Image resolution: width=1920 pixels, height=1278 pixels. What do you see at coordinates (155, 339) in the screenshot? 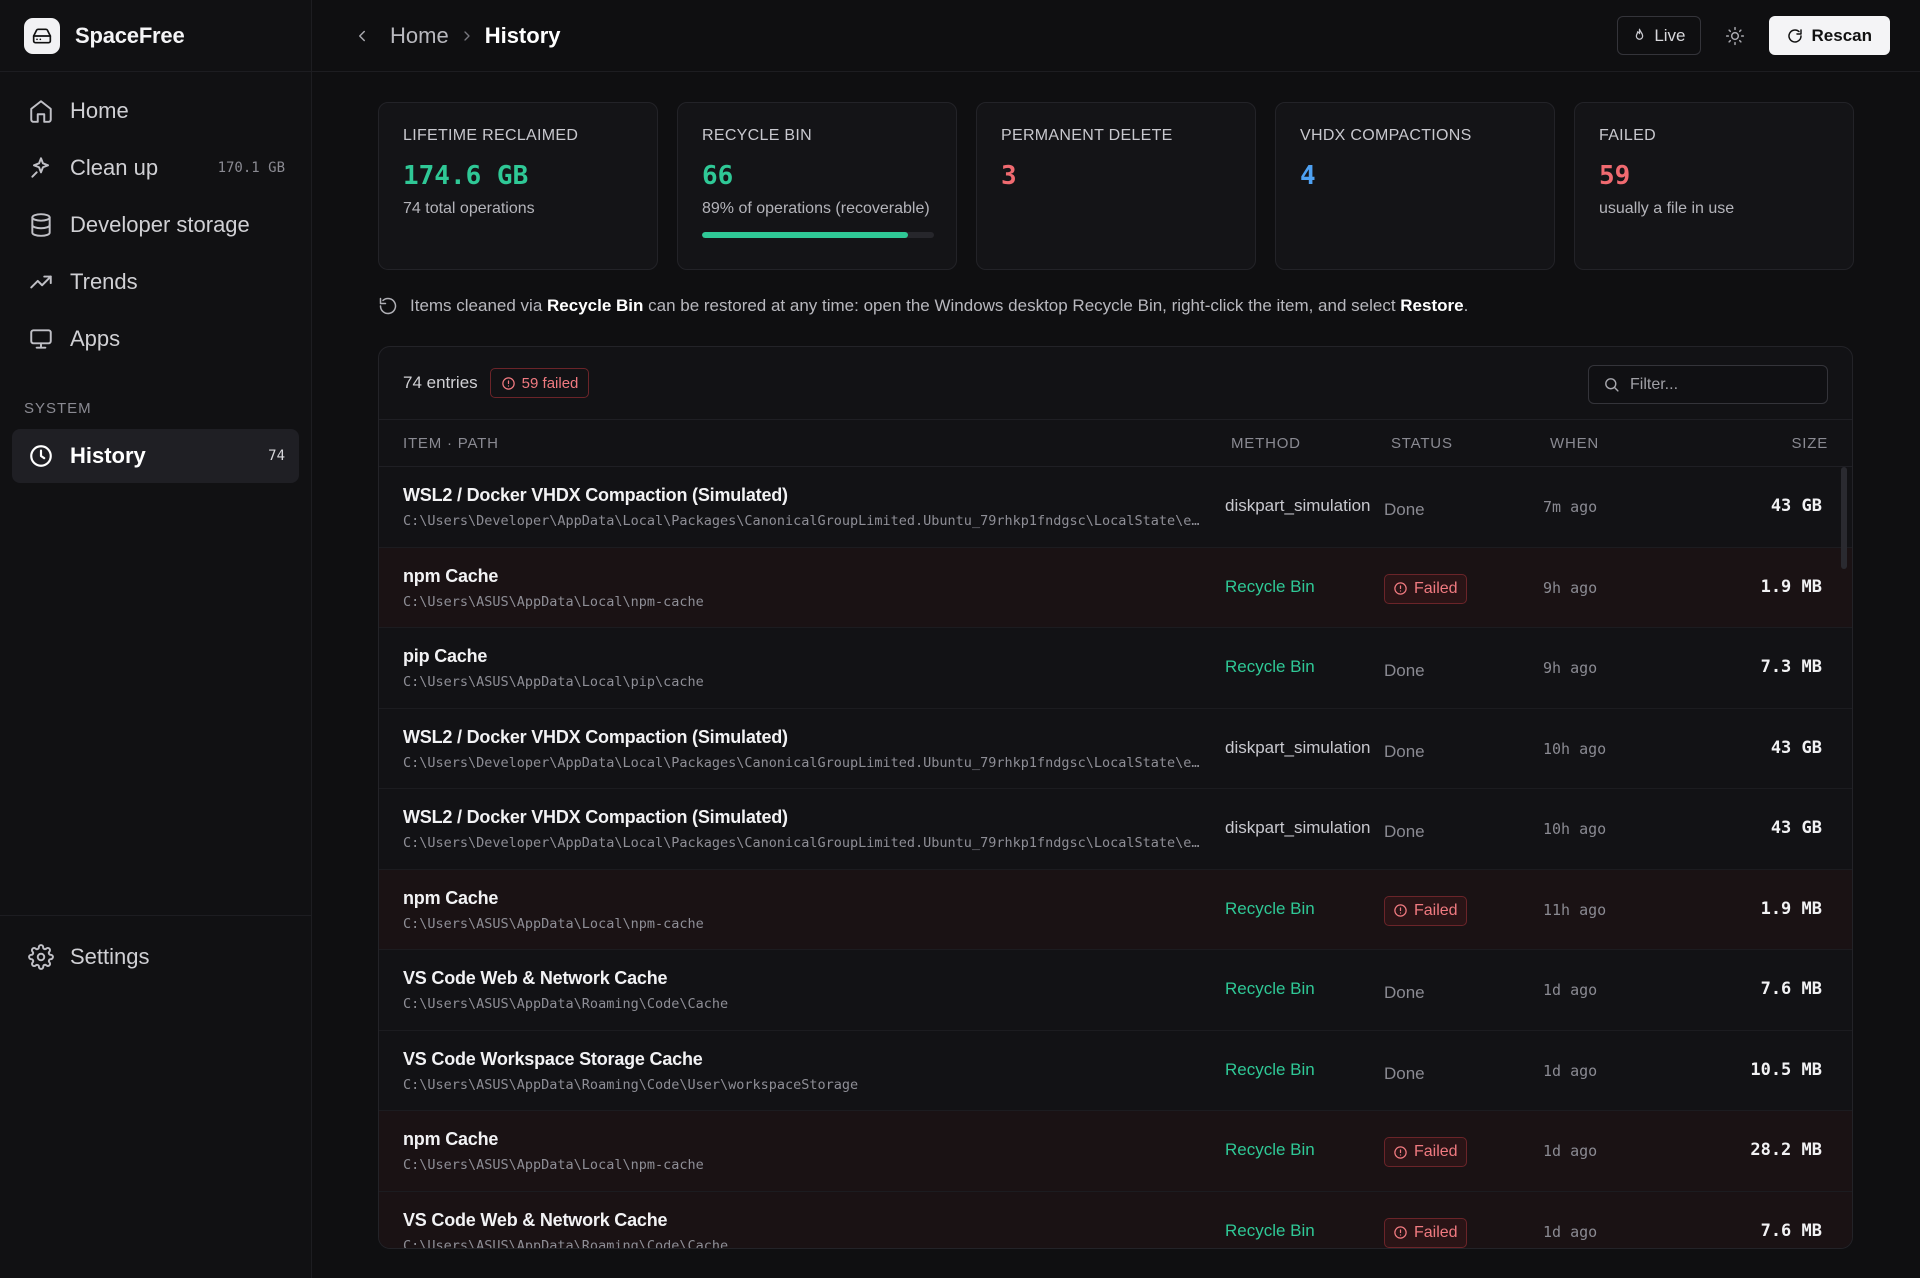
I see `sidebar-item-apps: Apps` at bounding box center [155, 339].